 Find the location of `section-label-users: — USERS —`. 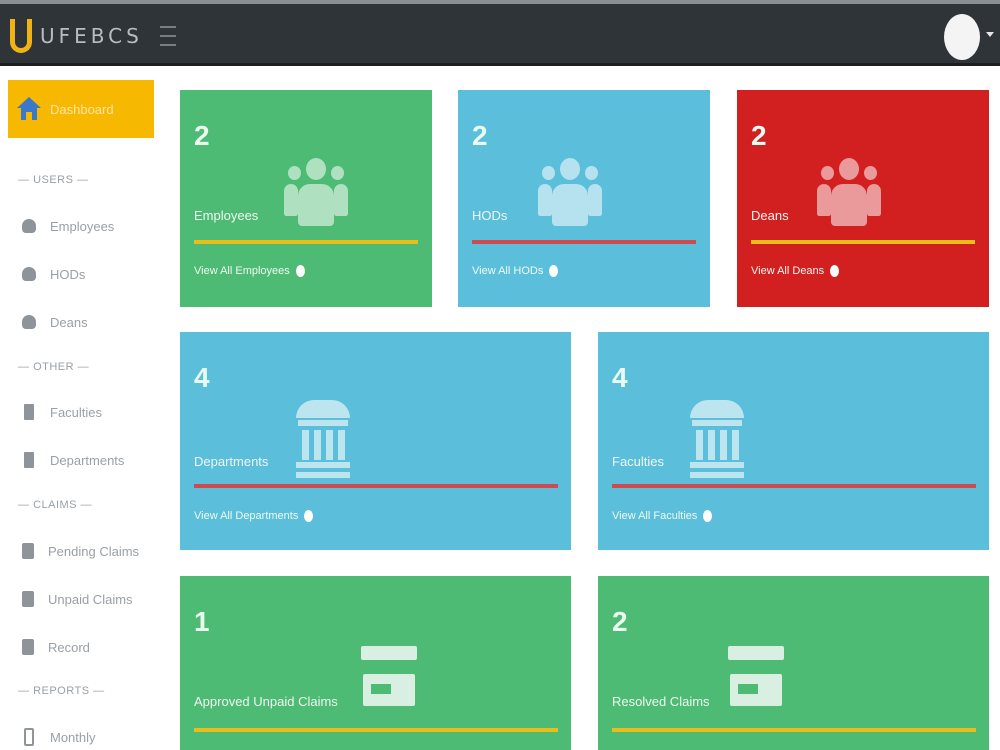

section-label-users: — USERS — is located at coordinates (53, 180).